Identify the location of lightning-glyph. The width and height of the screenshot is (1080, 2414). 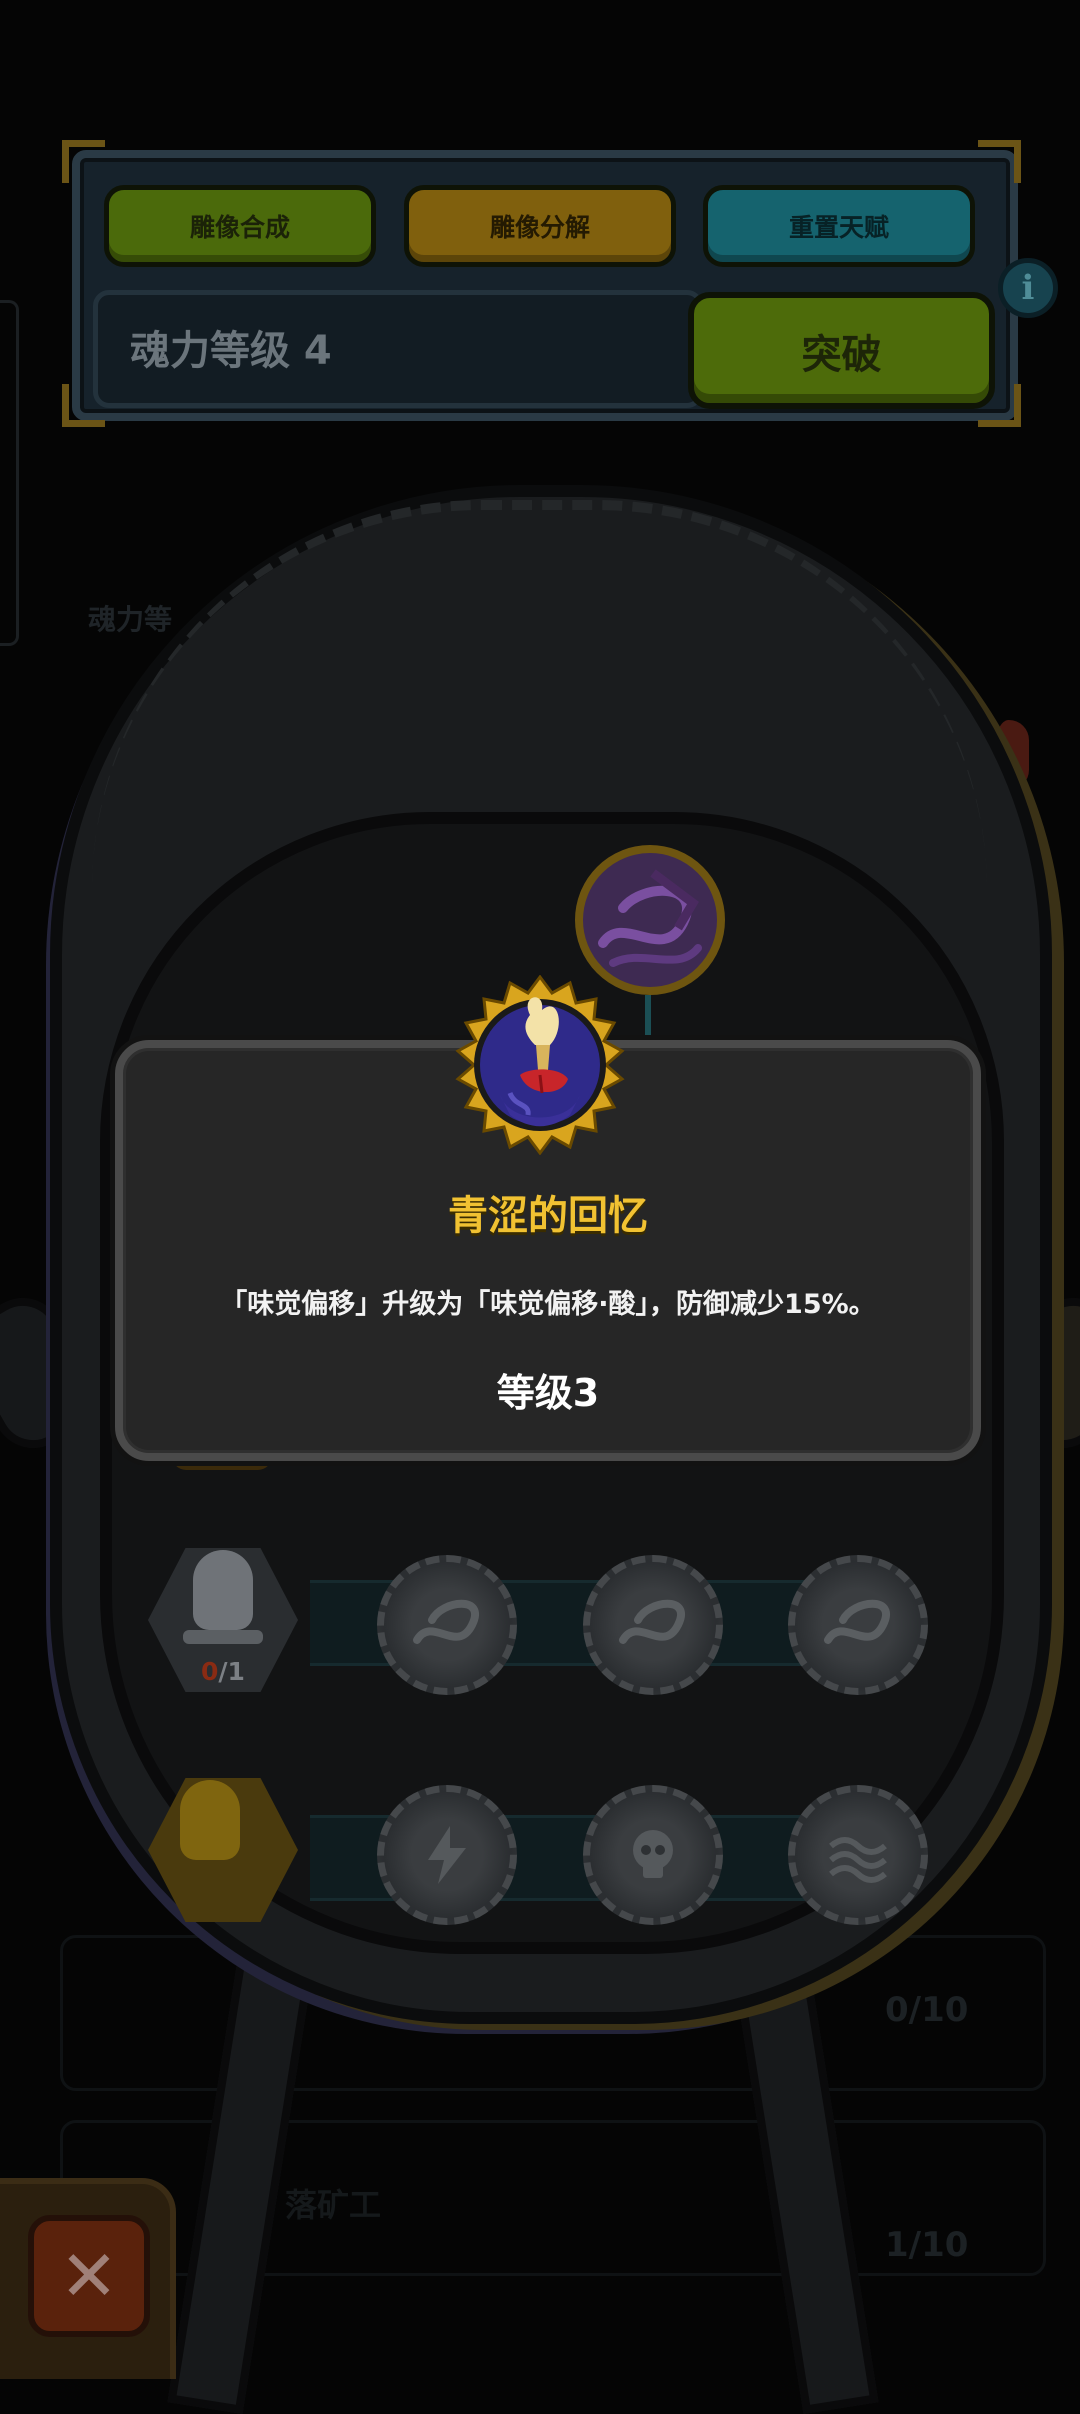
(447, 1855).